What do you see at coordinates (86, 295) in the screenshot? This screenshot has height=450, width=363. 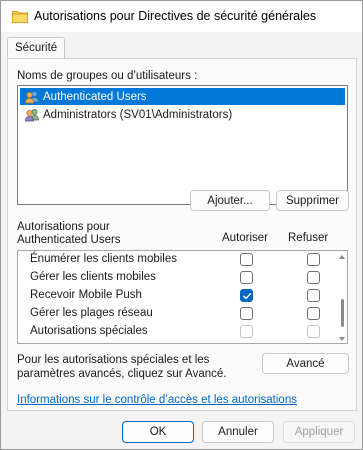 I see `permission-name: Recevoir Mobile Push` at bounding box center [86, 295].